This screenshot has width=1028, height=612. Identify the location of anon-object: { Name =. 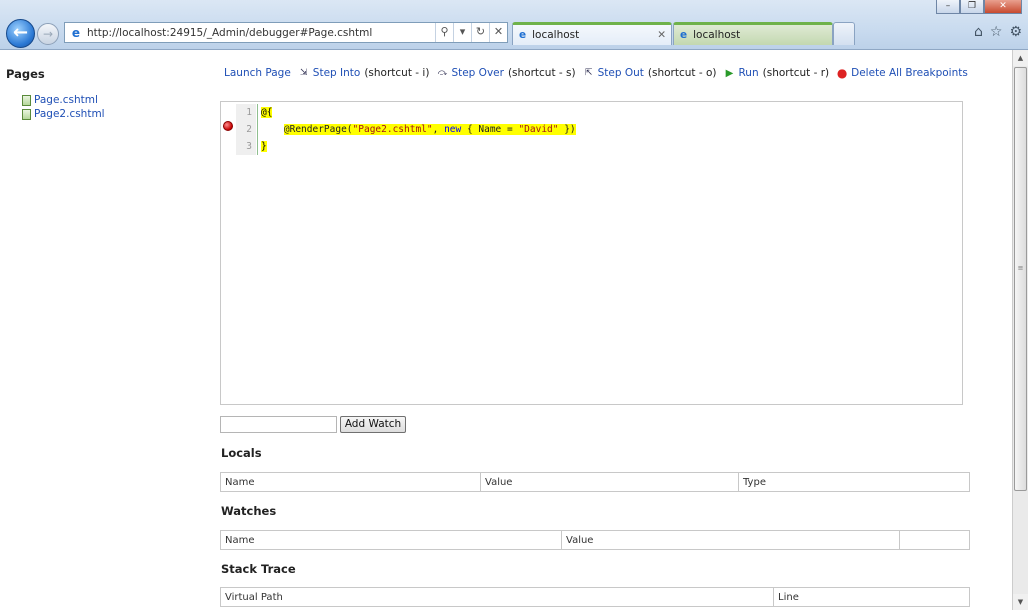
(490, 129).